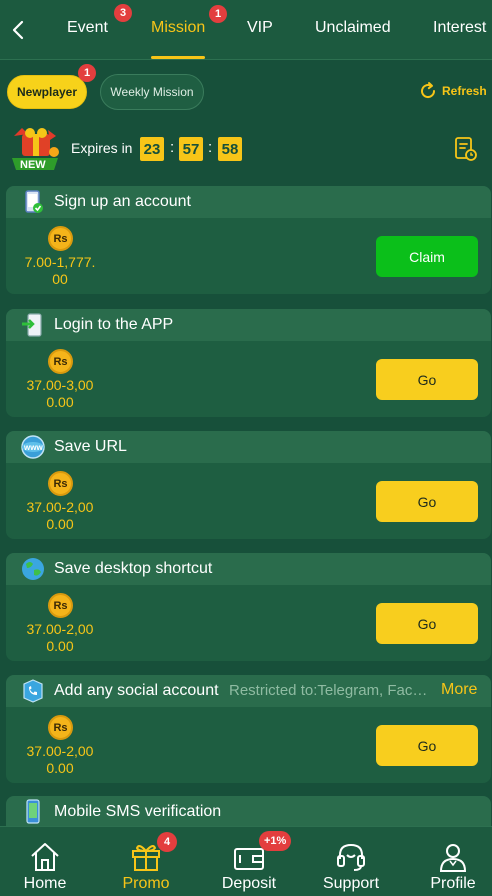 This screenshot has height=896, width=492. Describe the element at coordinates (246, 30) in the screenshot. I see `top-tab-bar: Event 3 Mission 1 VIP Unclaimed Interest` at that location.